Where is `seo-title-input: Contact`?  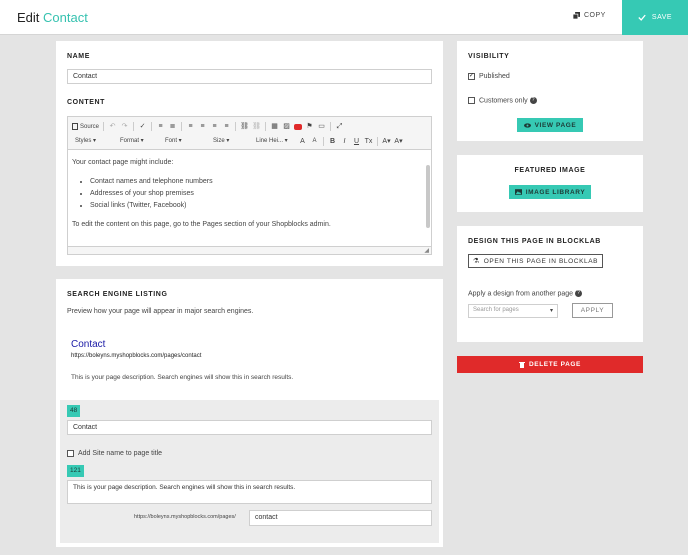 seo-title-input: Contact is located at coordinates (249, 427).